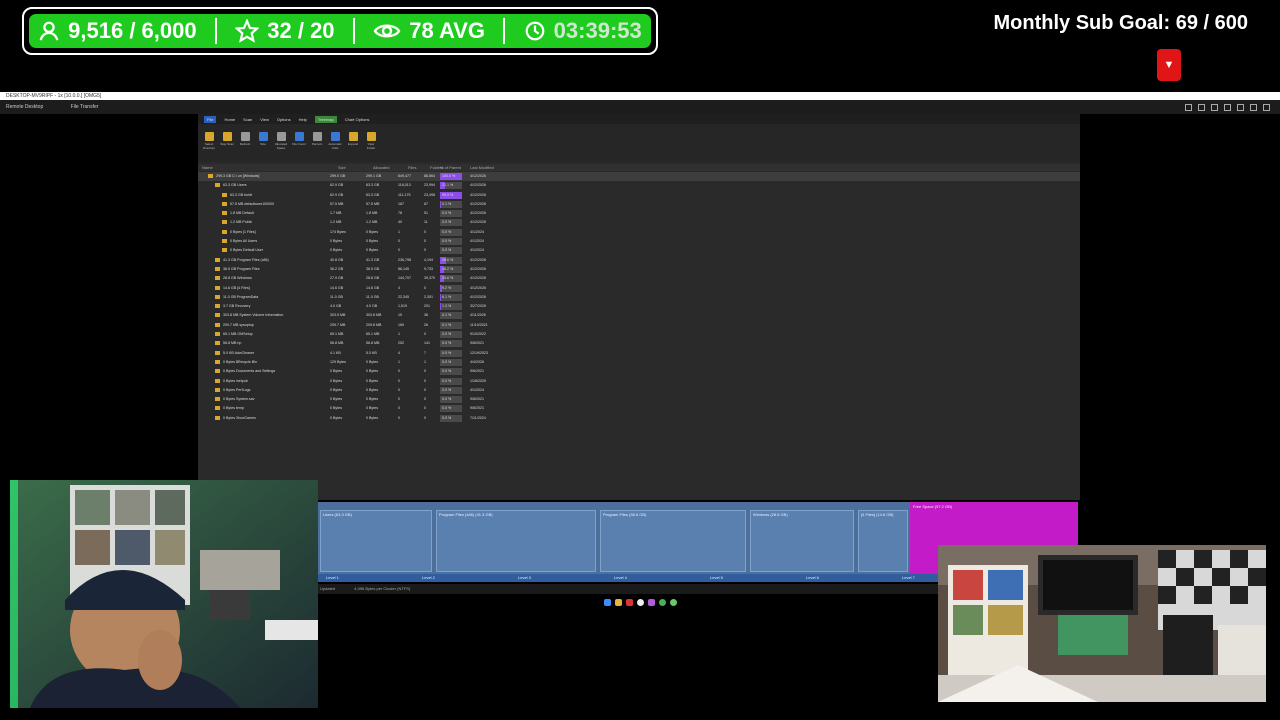  I want to click on percent-bar: 9.2 %, so click(451, 288).